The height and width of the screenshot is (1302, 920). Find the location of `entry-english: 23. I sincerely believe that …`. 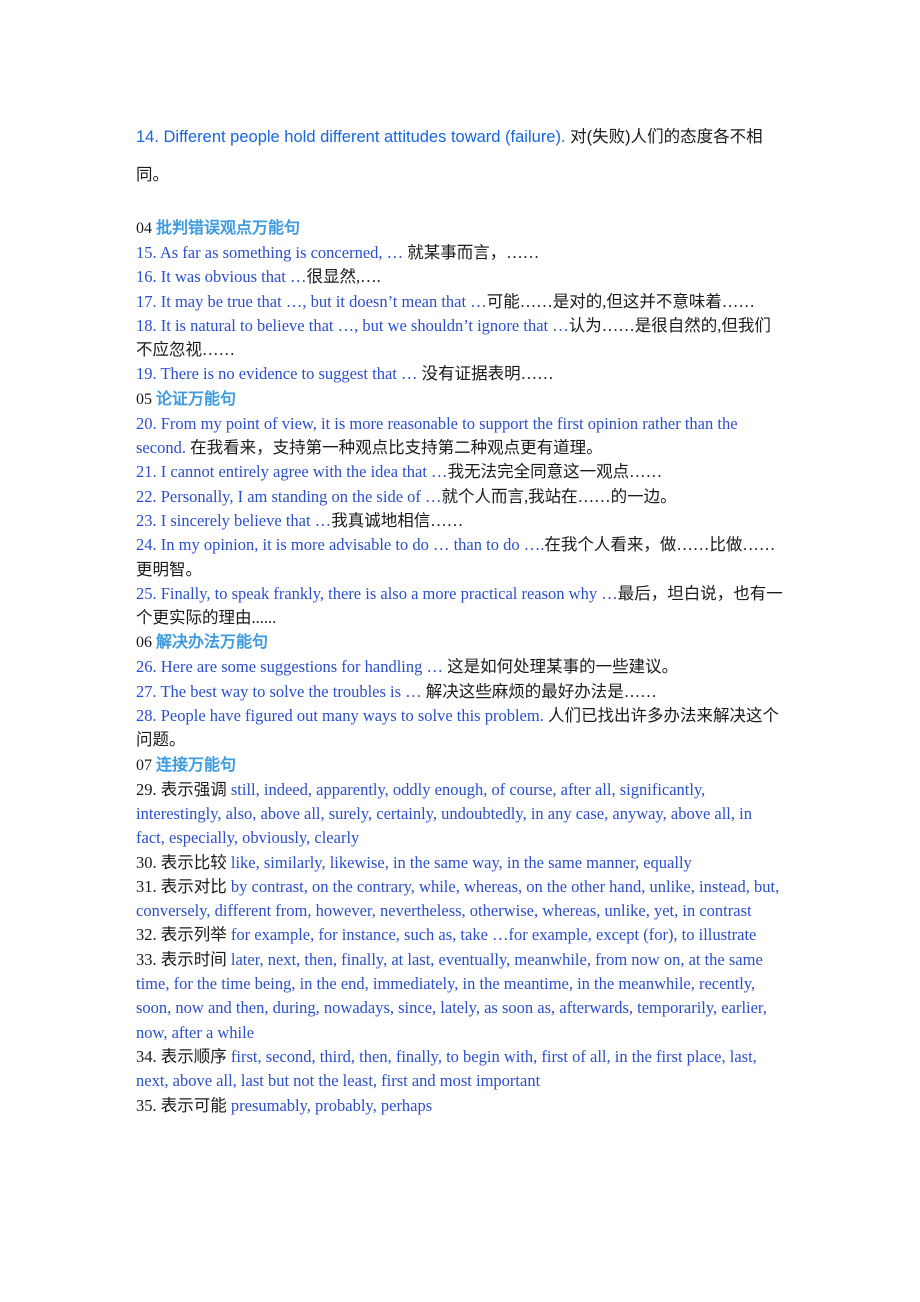

entry-english: 23. I sincerely believe that … is located at coordinates (234, 520).